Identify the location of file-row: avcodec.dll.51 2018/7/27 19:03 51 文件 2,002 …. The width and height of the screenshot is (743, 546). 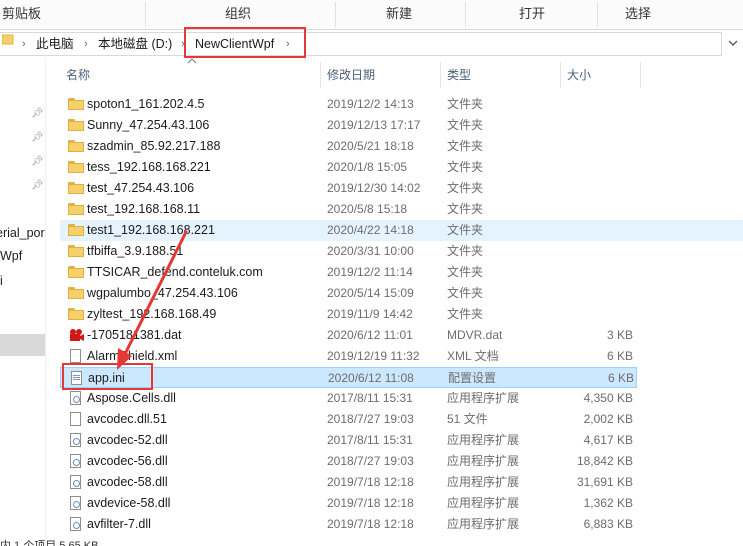
(401, 419).